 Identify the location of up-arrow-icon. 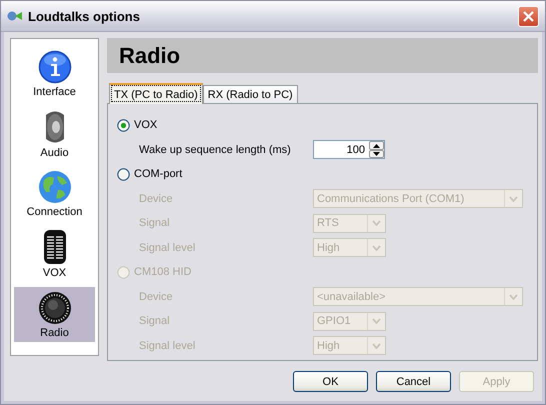
(376, 146).